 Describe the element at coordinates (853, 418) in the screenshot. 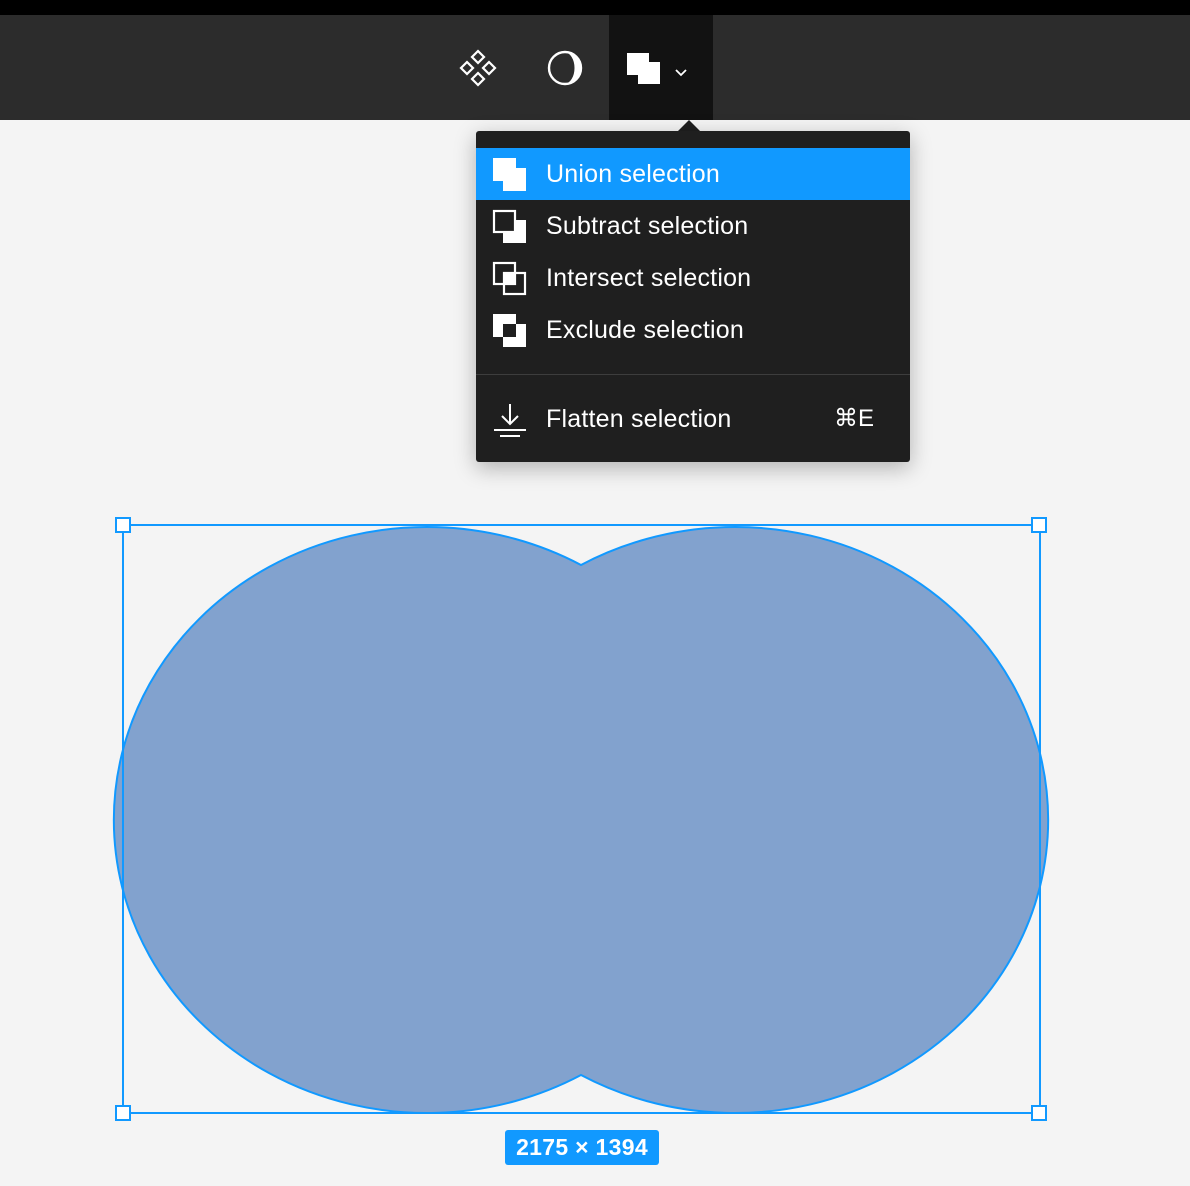

I see `keyboard-shortcut: ⌘E` at that location.